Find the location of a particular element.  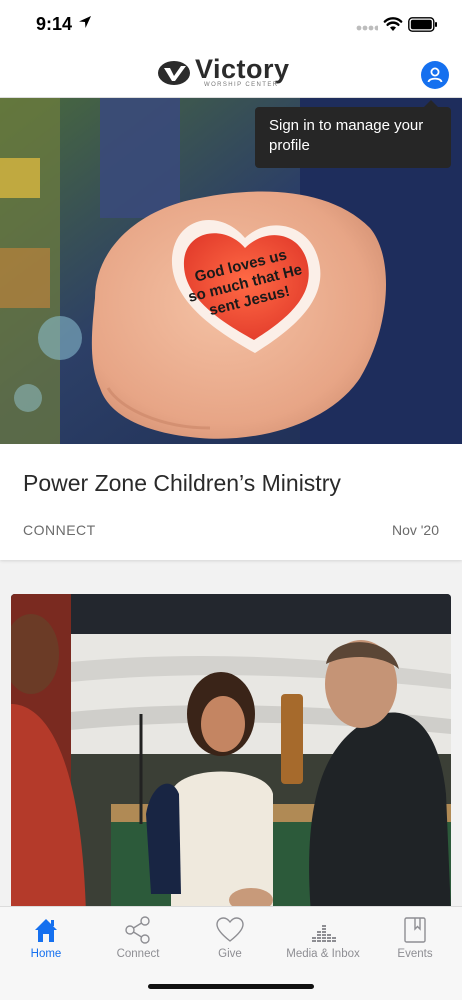

profile-button is located at coordinates (435, 75).